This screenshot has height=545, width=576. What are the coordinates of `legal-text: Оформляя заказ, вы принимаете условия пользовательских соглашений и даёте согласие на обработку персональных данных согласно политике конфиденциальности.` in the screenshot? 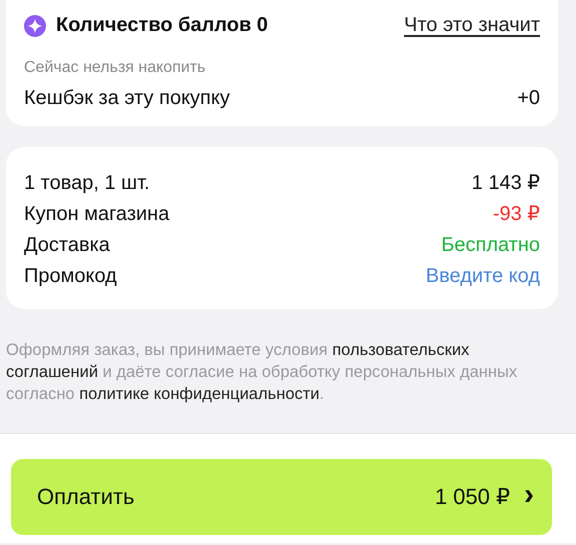 It's located at (261, 372).